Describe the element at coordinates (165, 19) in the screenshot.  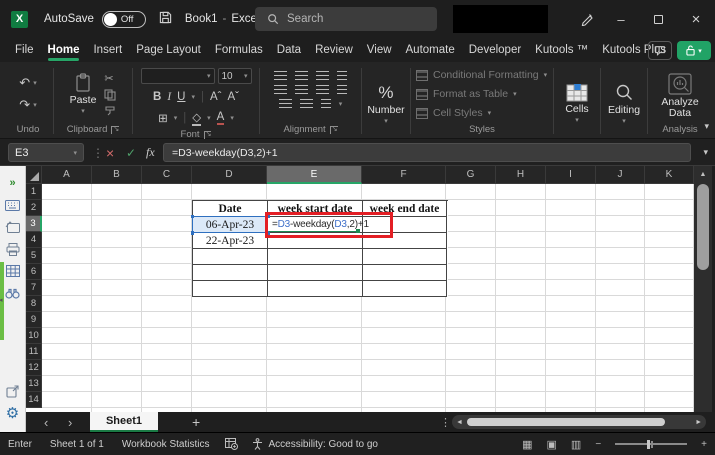
I see `save-icon` at that location.